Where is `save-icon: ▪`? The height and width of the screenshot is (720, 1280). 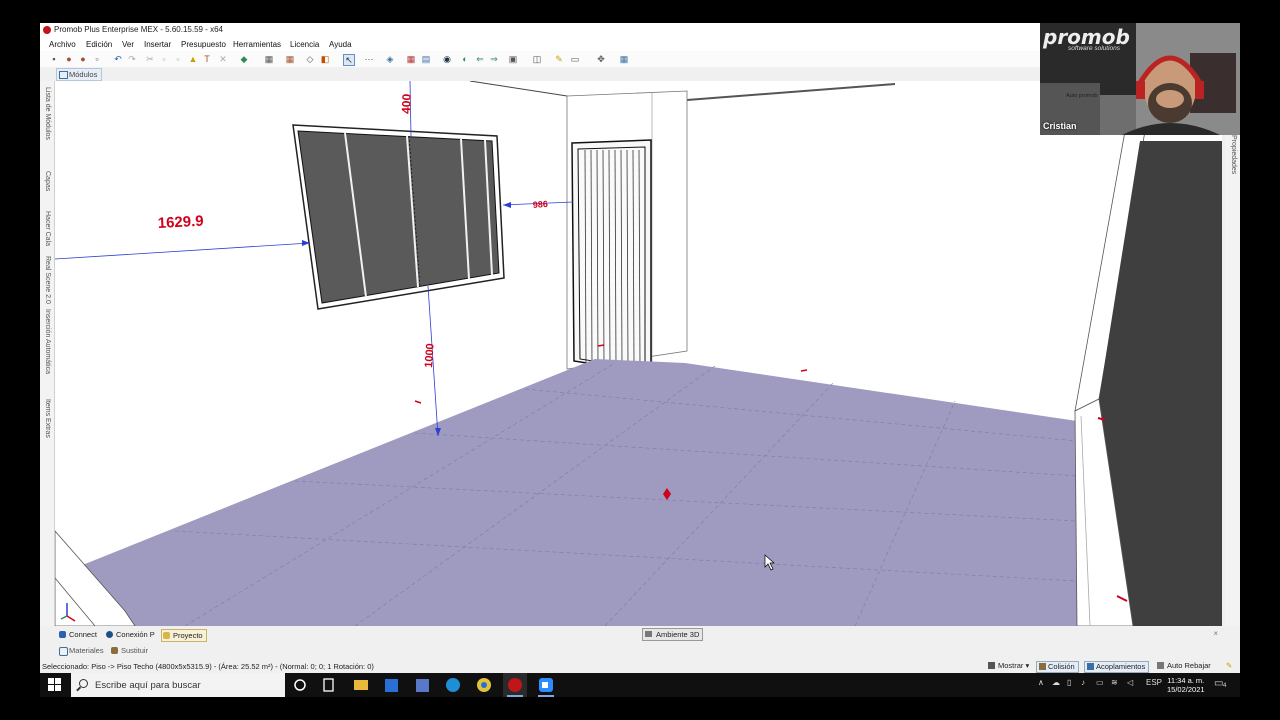
save-icon: ▪ is located at coordinates (54, 59).